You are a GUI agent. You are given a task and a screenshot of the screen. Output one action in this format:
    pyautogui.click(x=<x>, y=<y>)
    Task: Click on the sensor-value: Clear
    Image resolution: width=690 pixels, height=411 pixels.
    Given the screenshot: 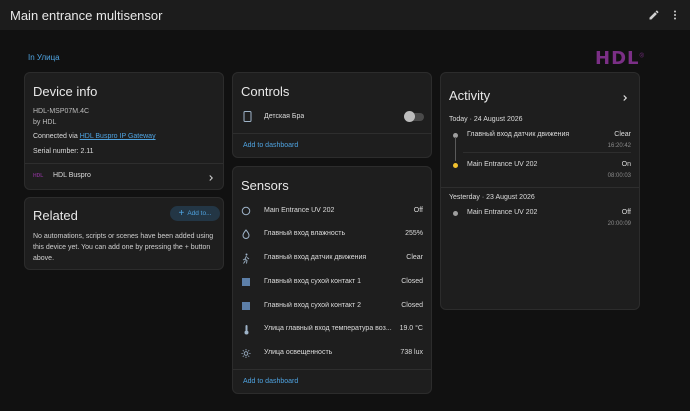 What is the action you would take?
    pyautogui.click(x=414, y=257)
    